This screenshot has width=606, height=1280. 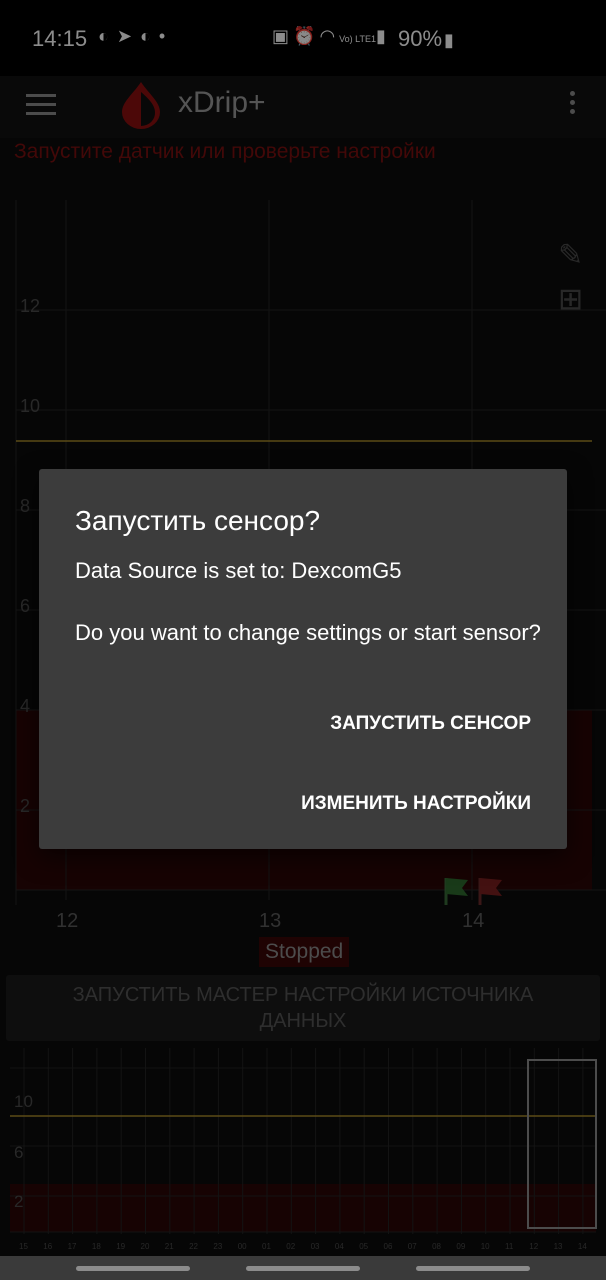 I want to click on nav-home-button, so click(x=303, y=1268).